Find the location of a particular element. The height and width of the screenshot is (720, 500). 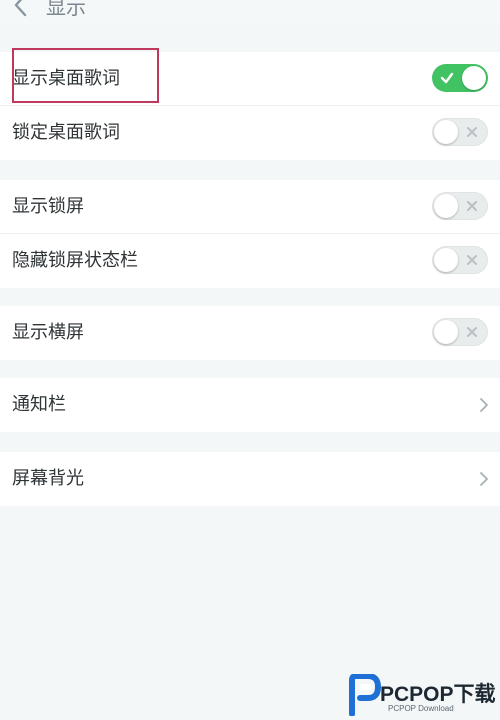

setting-row-show-landscape: 显示横屏 is located at coordinates (250, 333).